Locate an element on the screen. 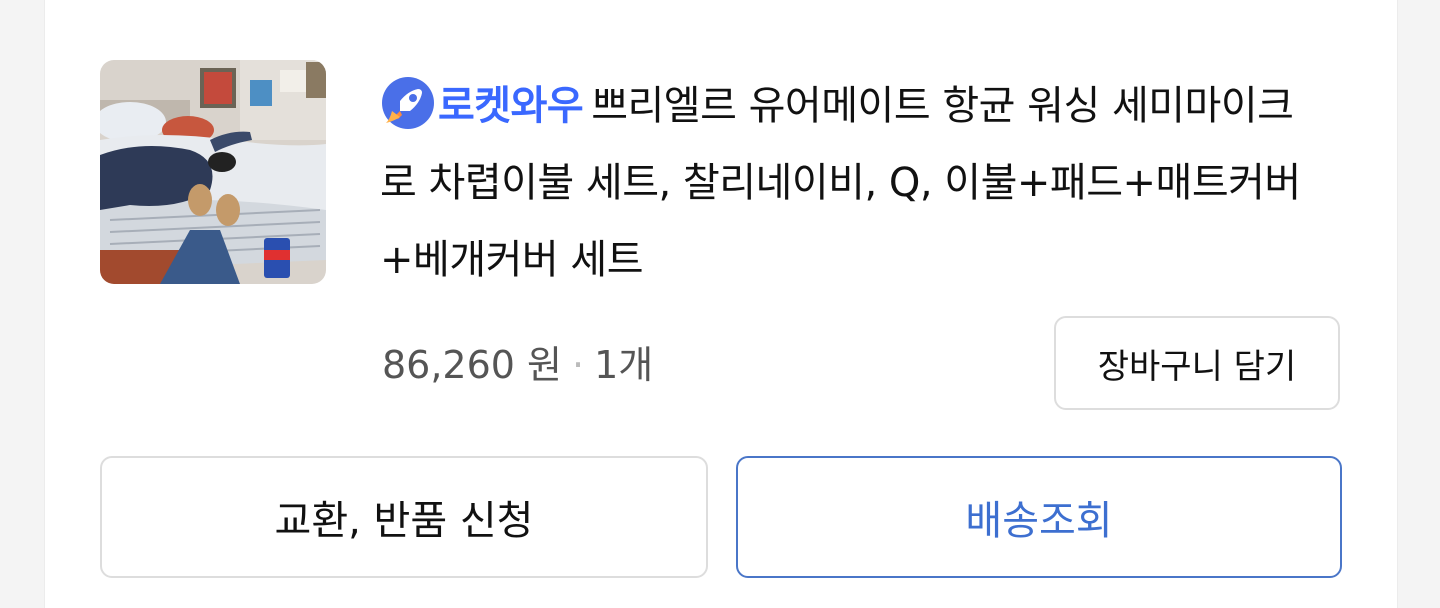 This screenshot has height=608, width=1440. exchange-return-button: 교환, 반품 신청 is located at coordinates (404, 517).